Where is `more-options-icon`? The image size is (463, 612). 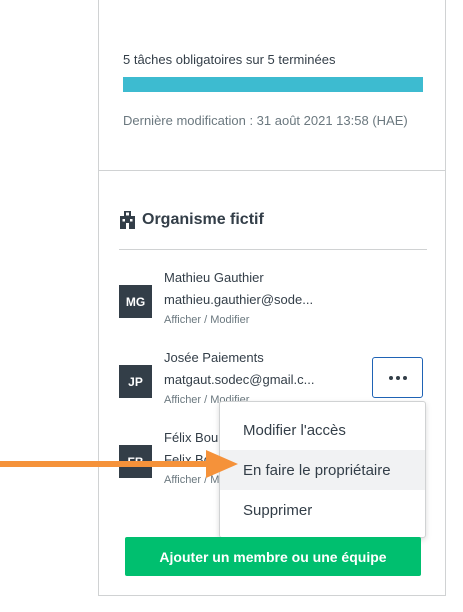
more-options-icon is located at coordinates (397, 377).